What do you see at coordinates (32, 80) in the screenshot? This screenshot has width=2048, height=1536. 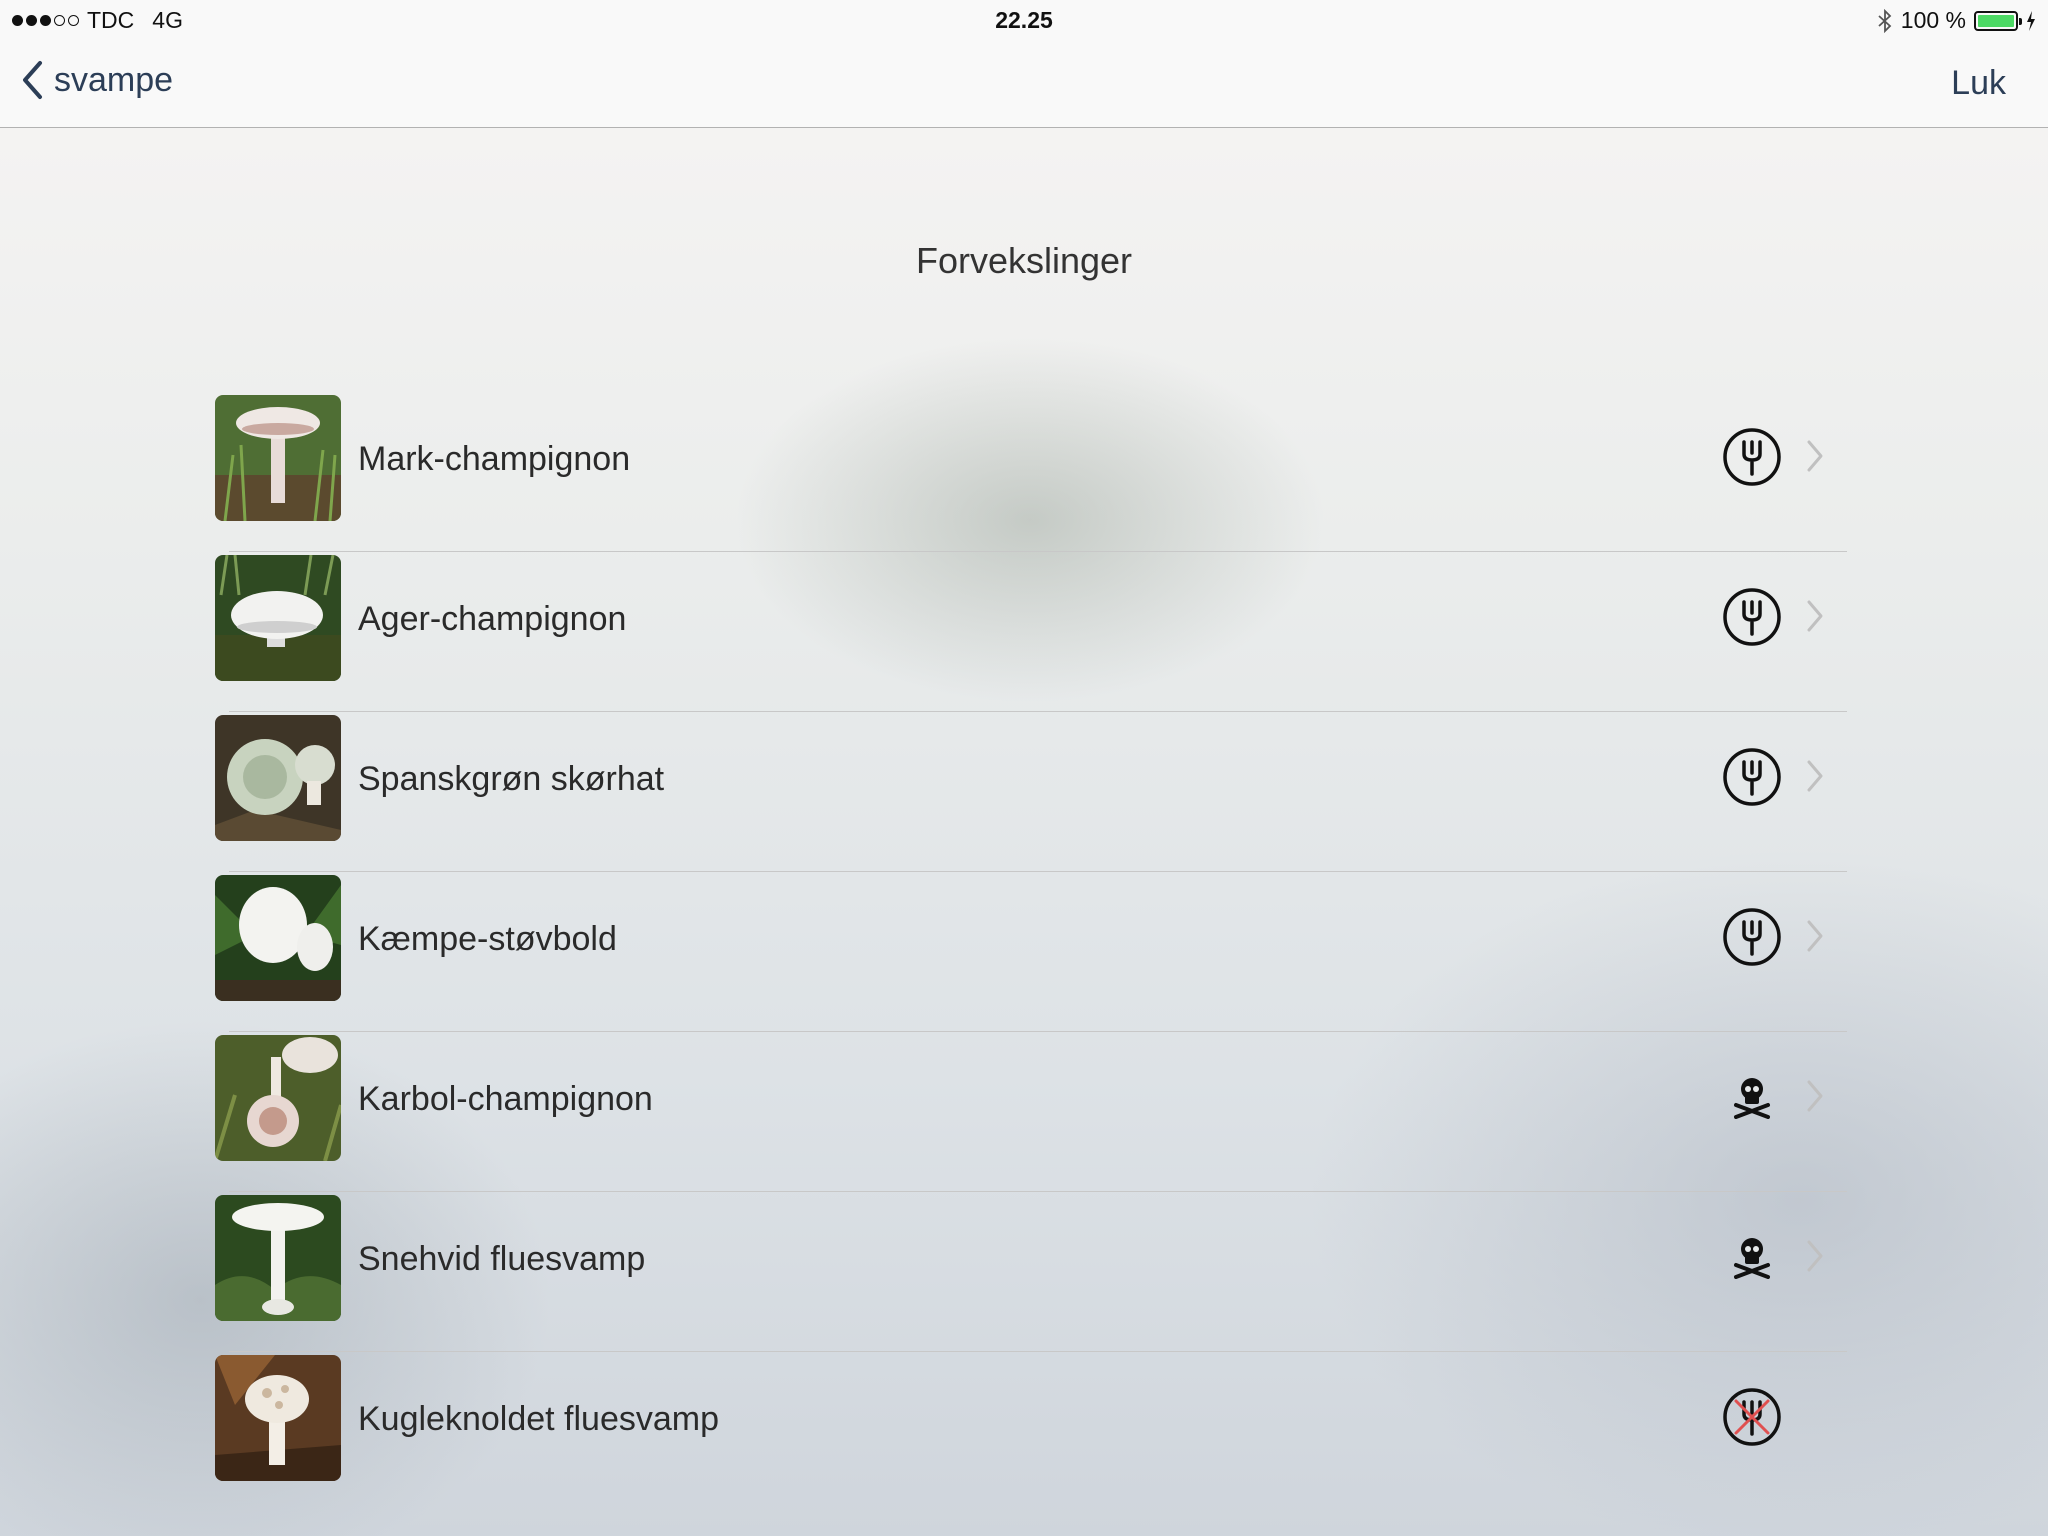 I see `chevron-left-icon` at bounding box center [32, 80].